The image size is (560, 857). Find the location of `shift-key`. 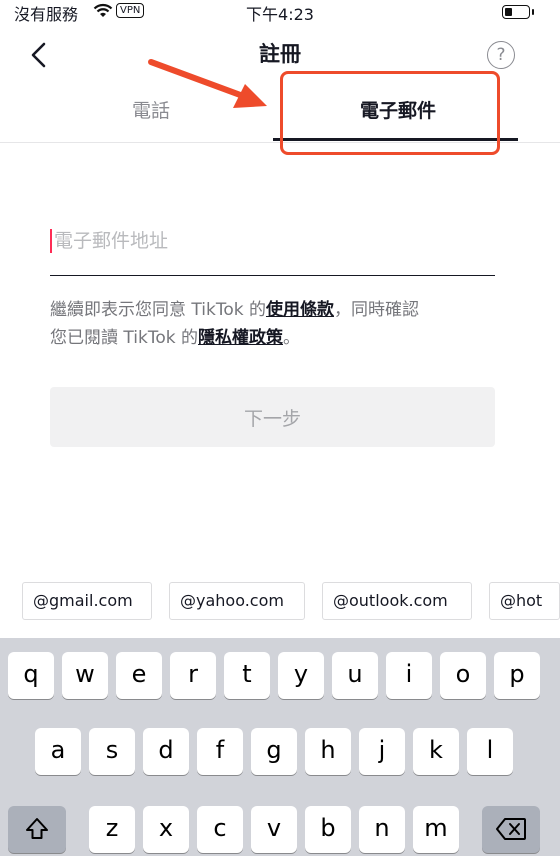

shift-key is located at coordinates (37, 829).